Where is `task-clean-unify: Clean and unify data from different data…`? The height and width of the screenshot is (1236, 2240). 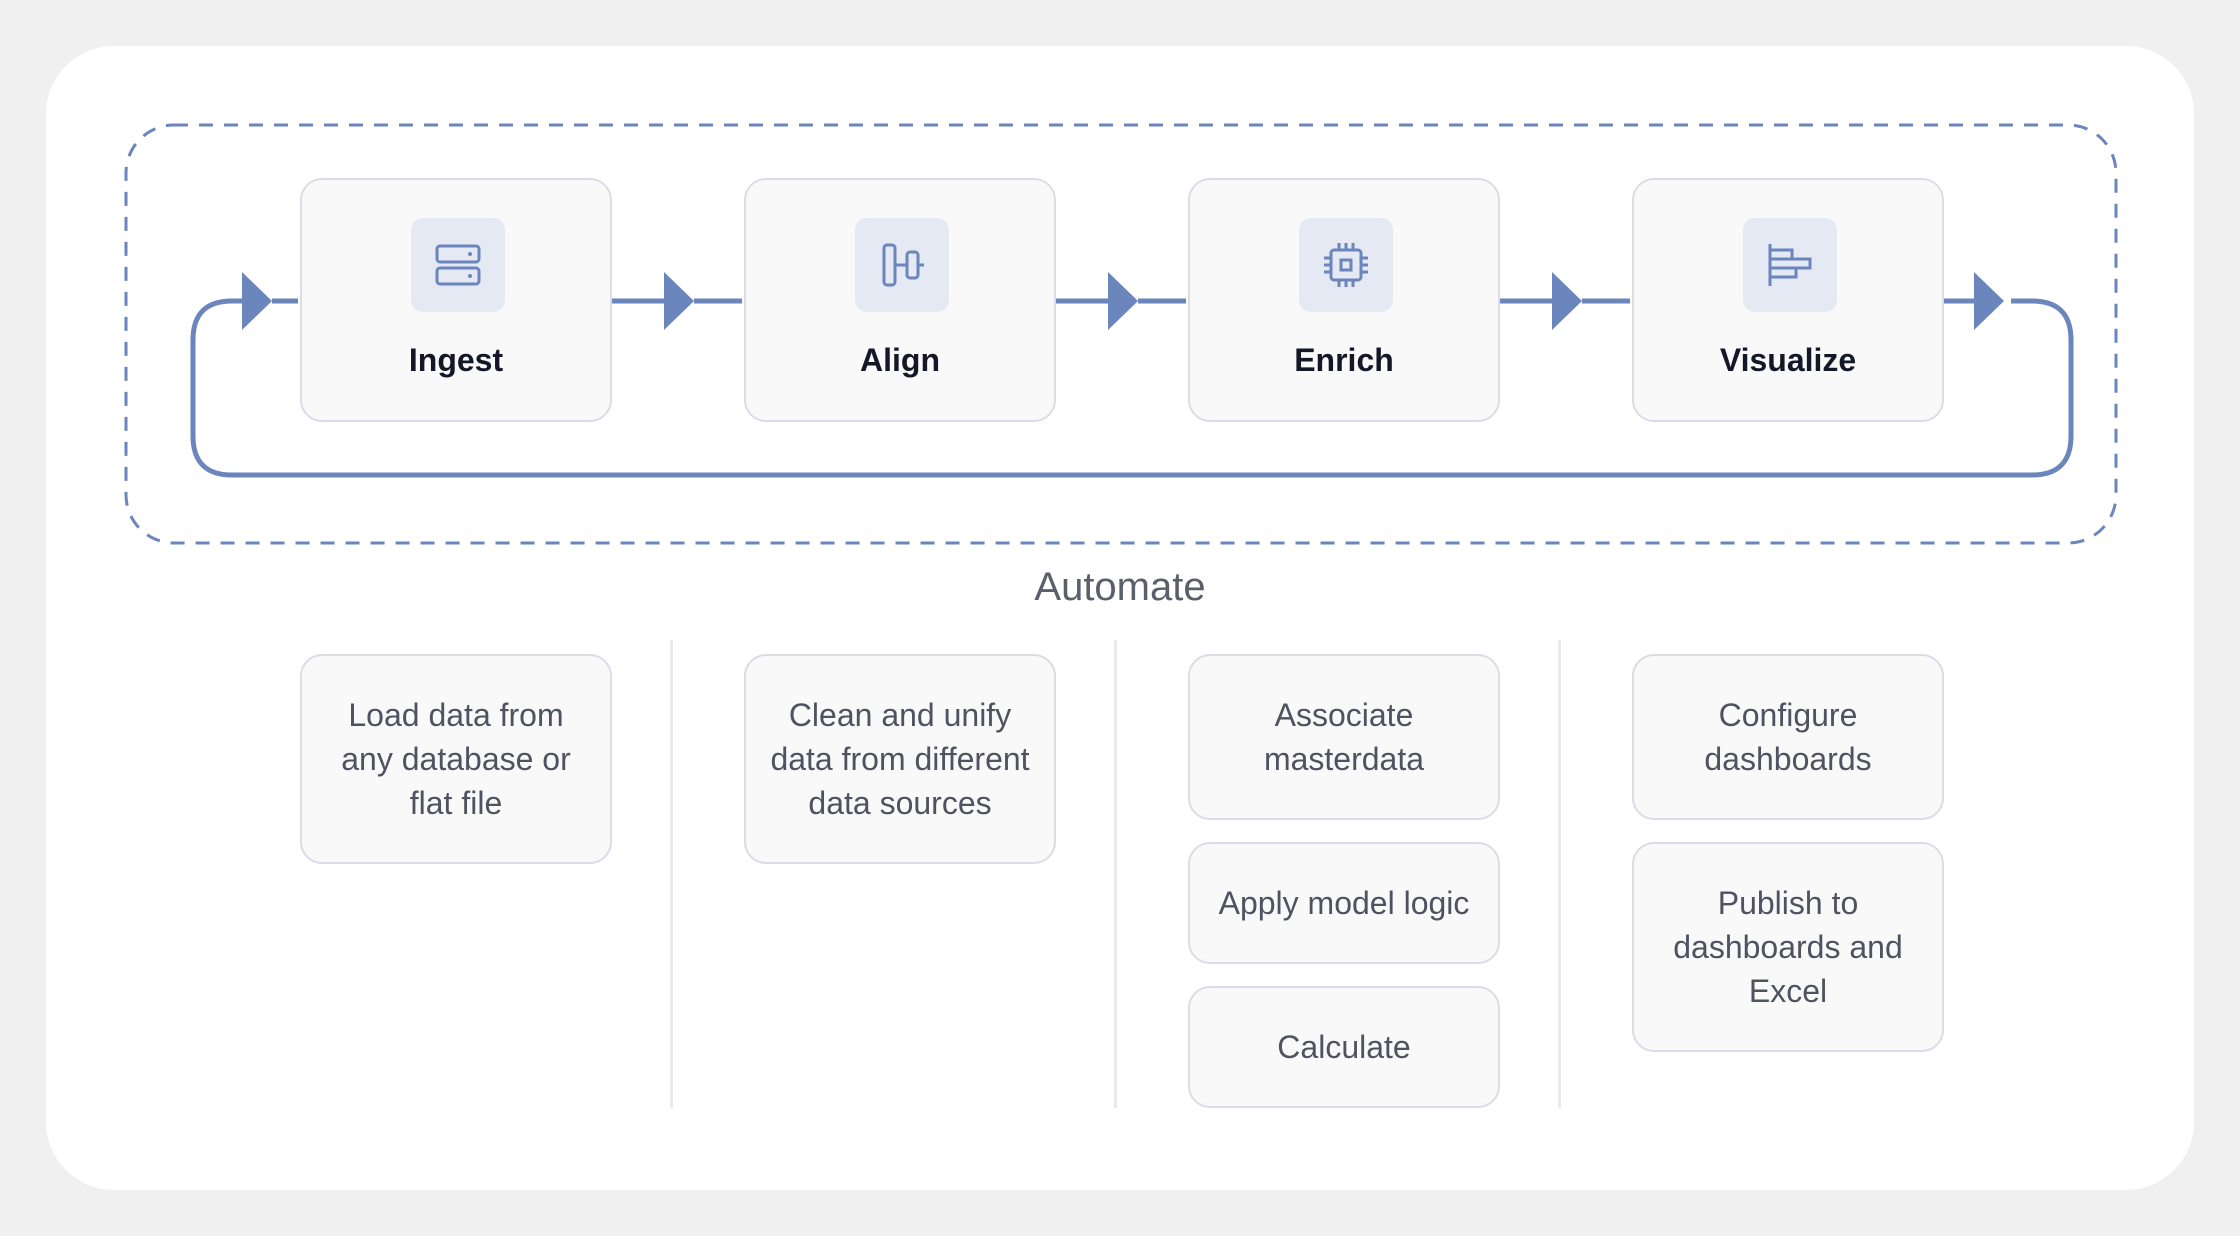
task-clean-unify: Clean and unify data from different data… is located at coordinates (900, 759).